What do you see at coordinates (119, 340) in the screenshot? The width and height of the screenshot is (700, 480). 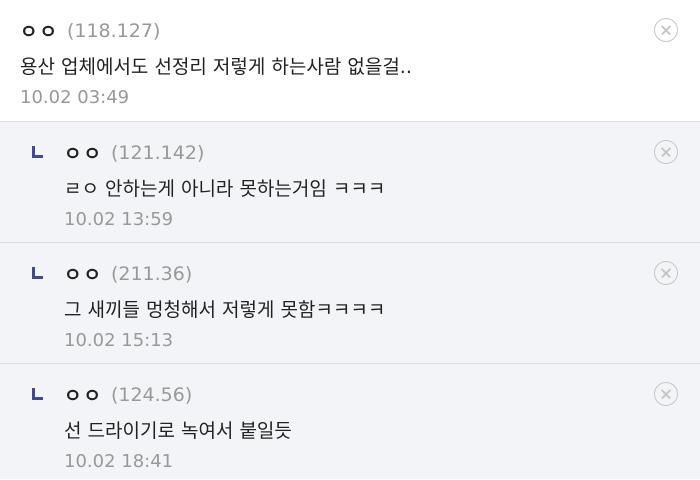 I see `reply-date: 10.02 15:13` at bounding box center [119, 340].